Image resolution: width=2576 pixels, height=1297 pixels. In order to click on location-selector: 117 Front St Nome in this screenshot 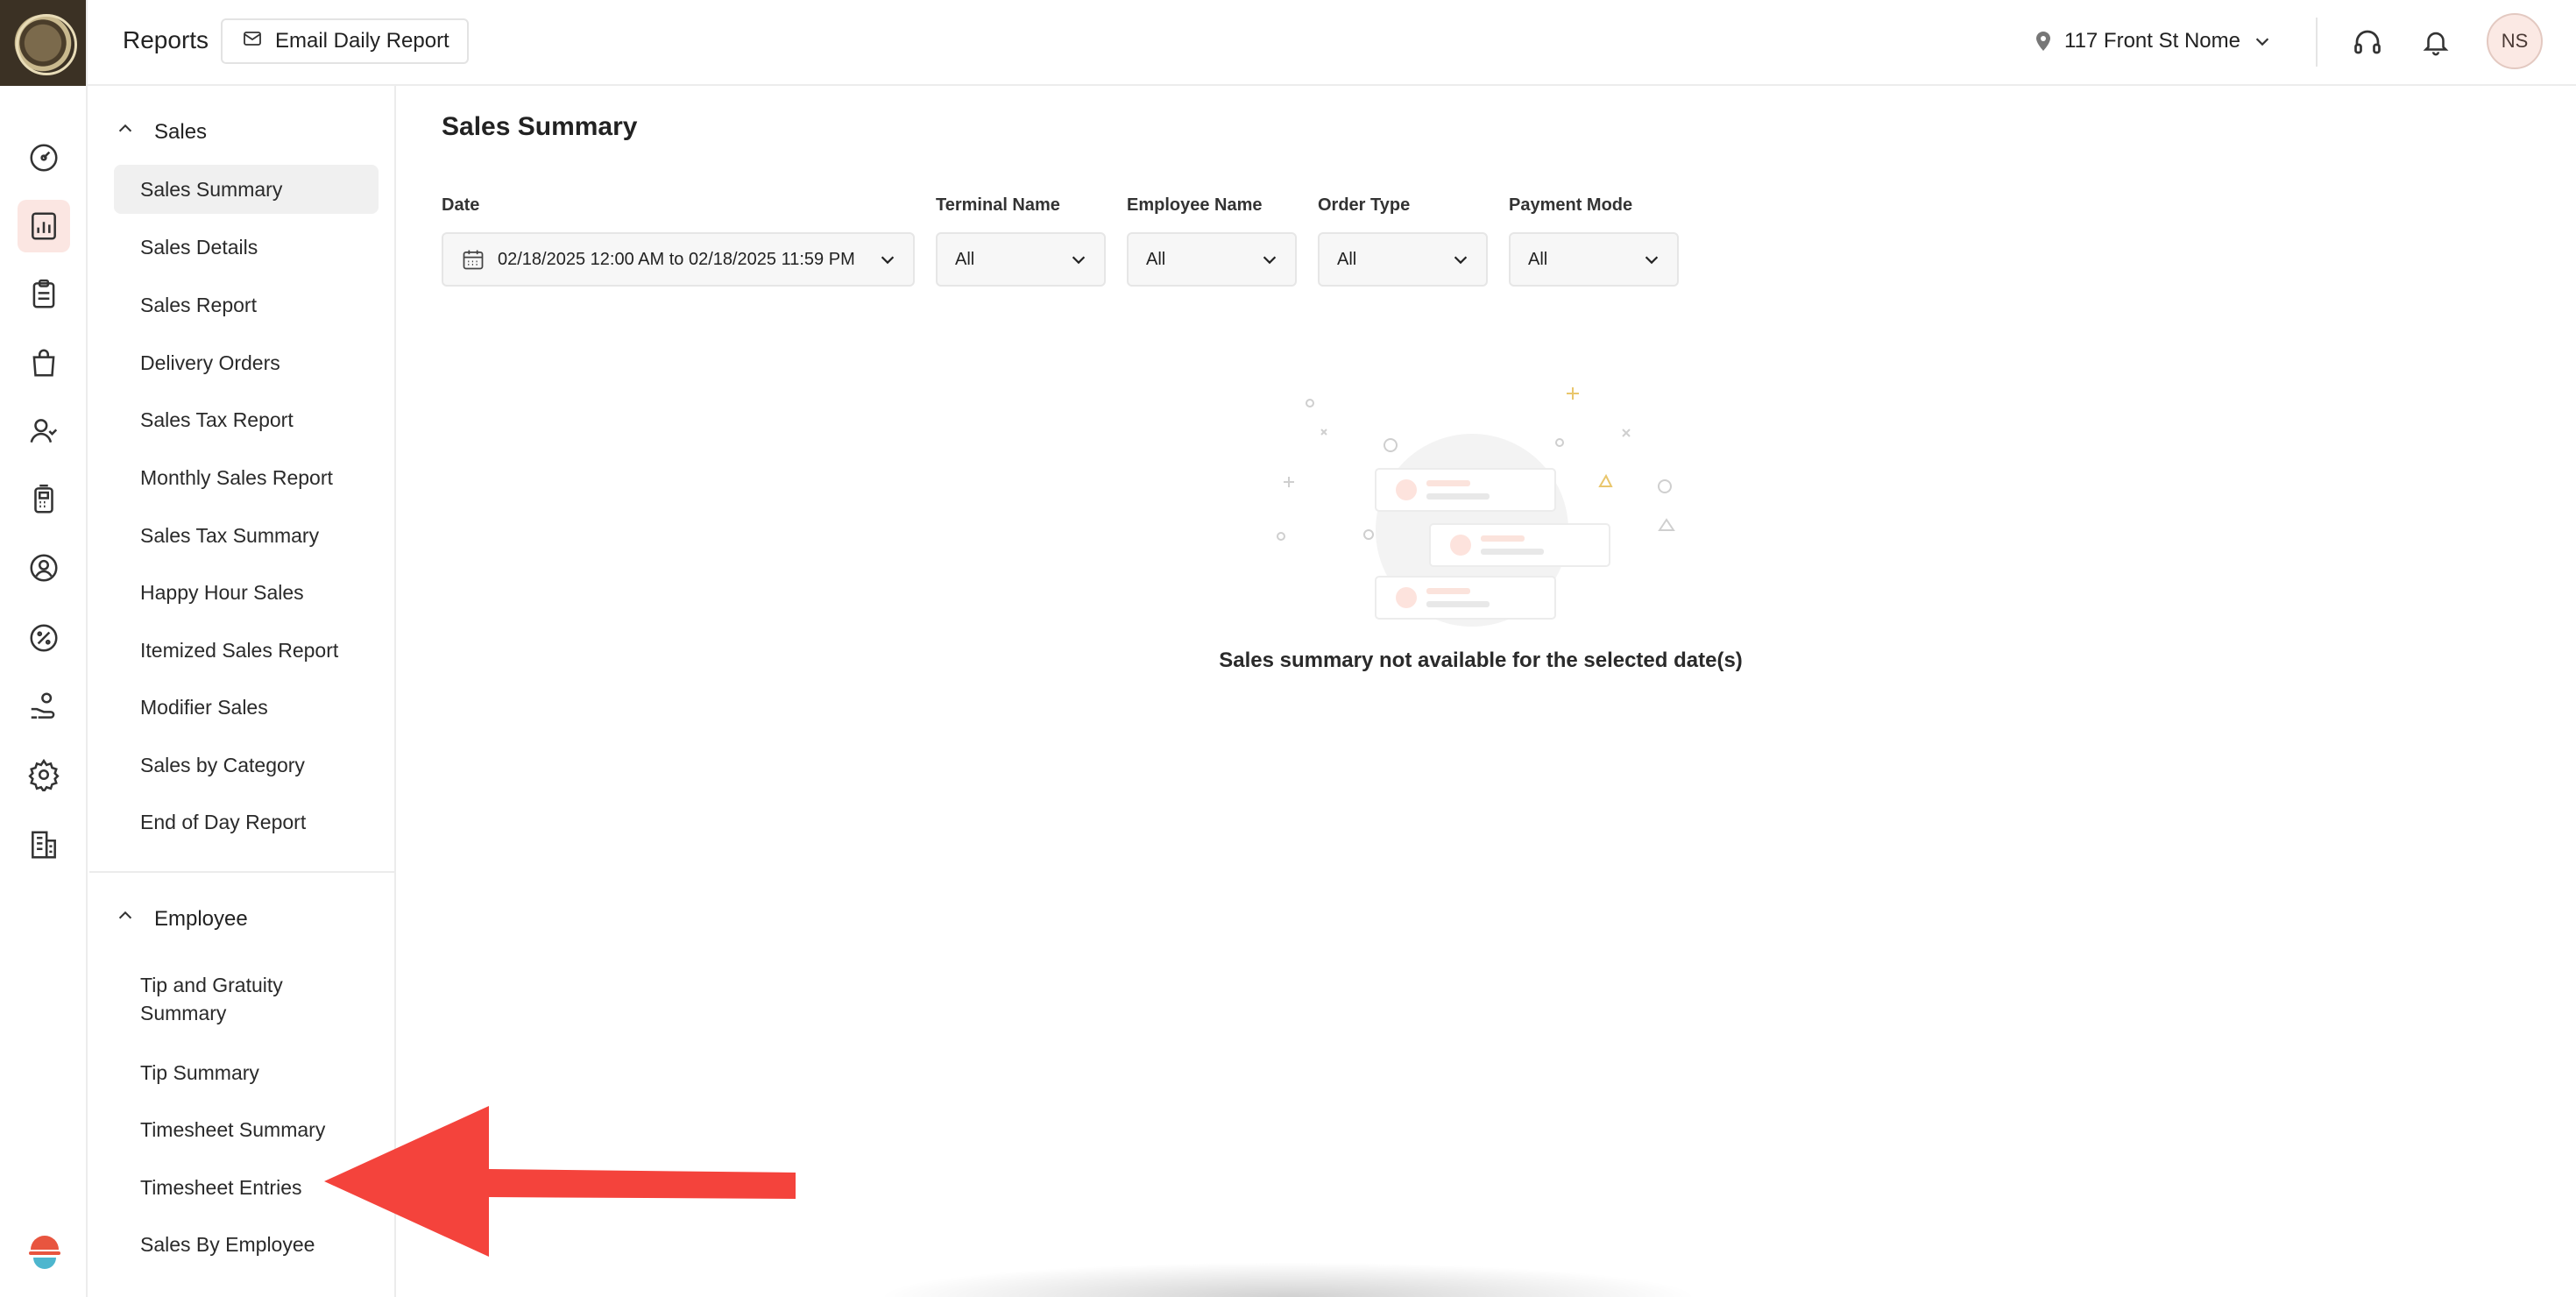, I will do `click(2153, 41)`.